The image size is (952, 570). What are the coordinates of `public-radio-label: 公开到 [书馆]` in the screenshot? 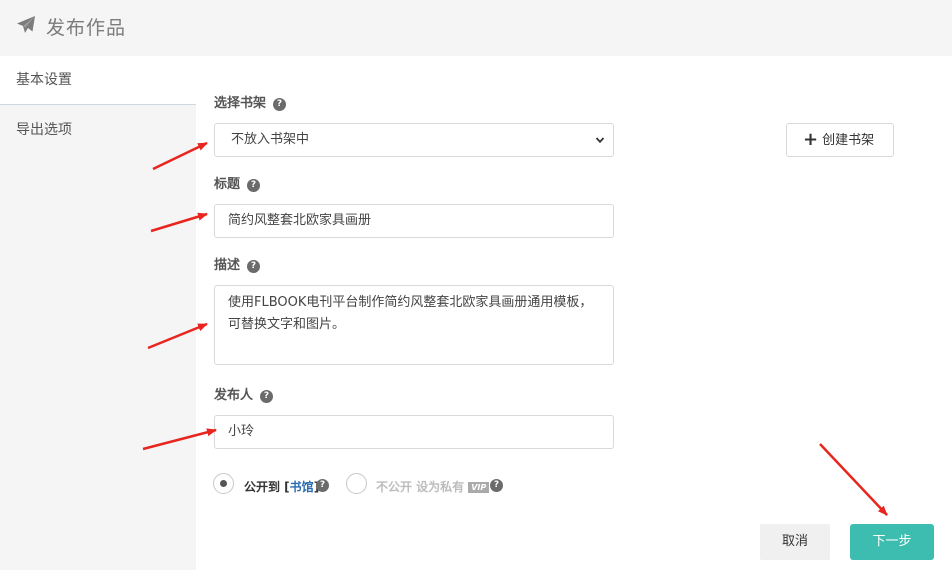 It's located at (281, 486).